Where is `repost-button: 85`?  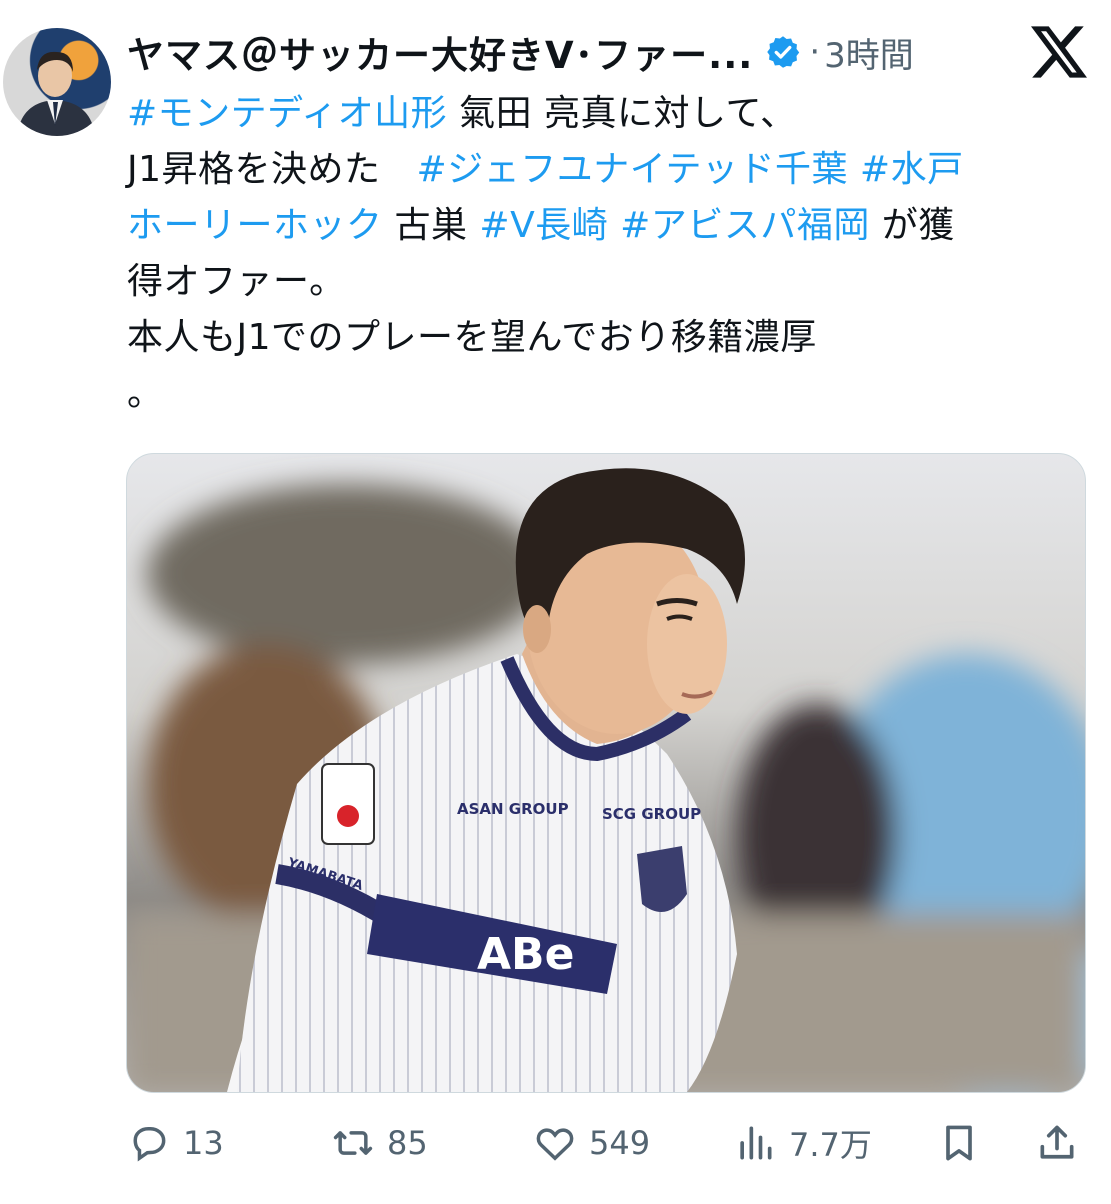
repost-button: 85 is located at coordinates (379, 1143).